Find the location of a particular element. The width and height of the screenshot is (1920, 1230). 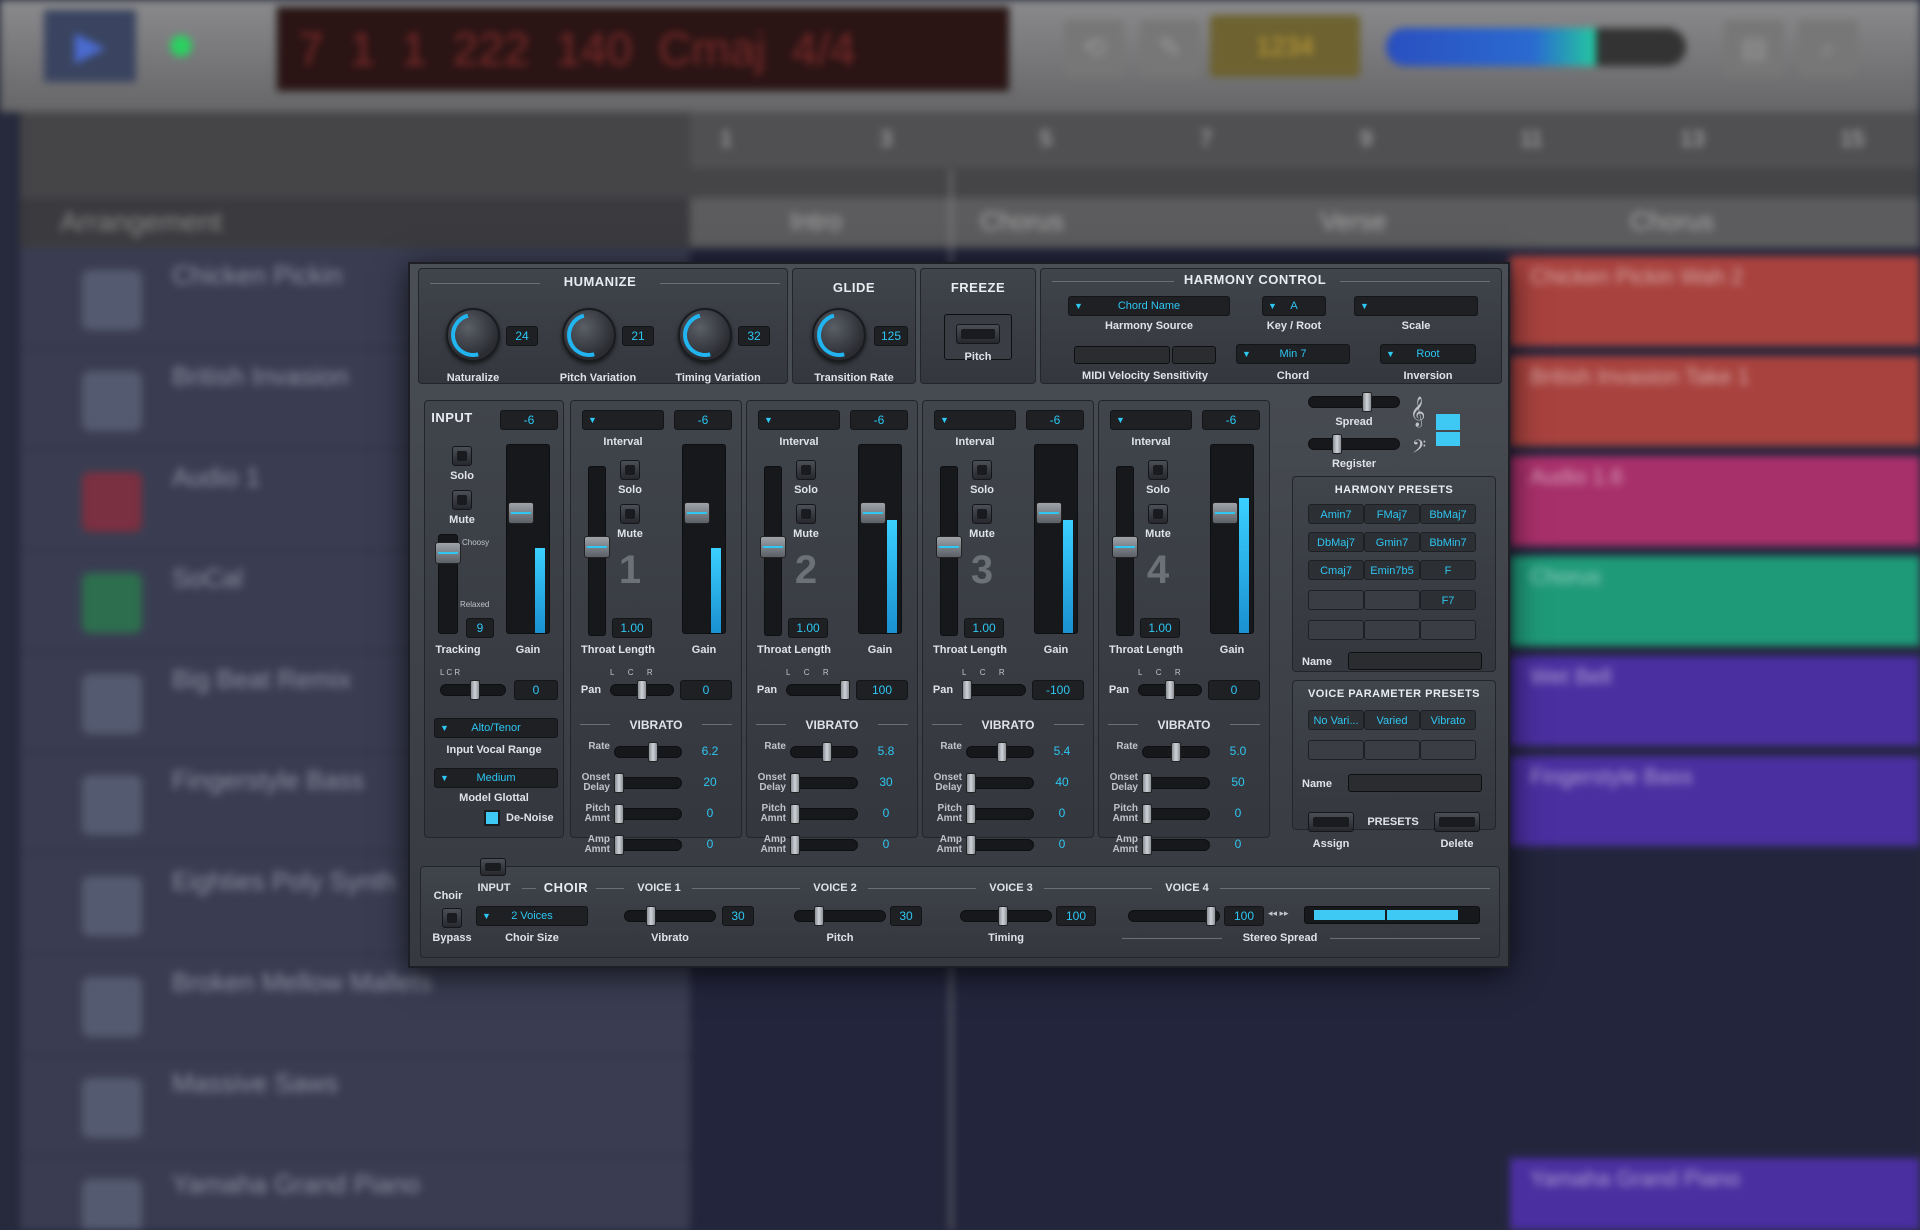

chord-dropdown: ▼ Min 7 is located at coordinates (1293, 354).